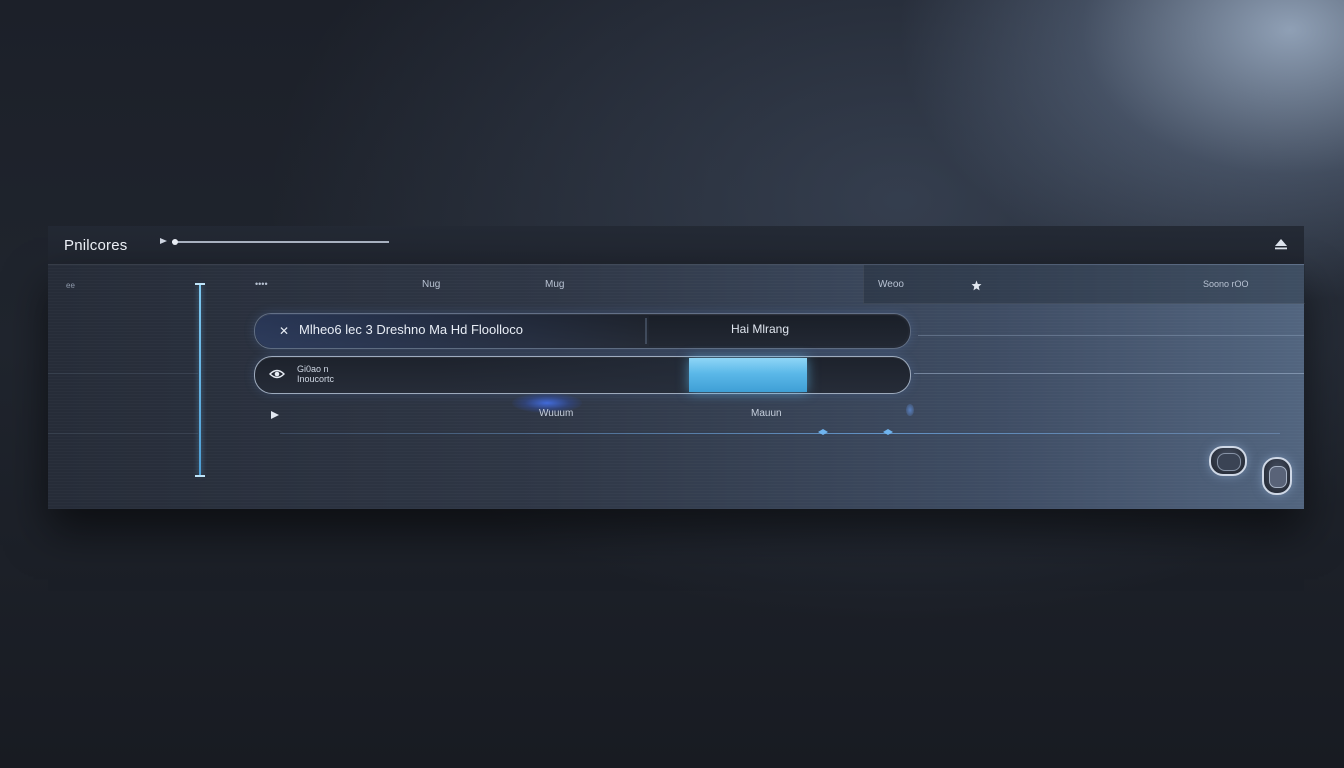  I want to click on dial-icon, so click(1229, 462).